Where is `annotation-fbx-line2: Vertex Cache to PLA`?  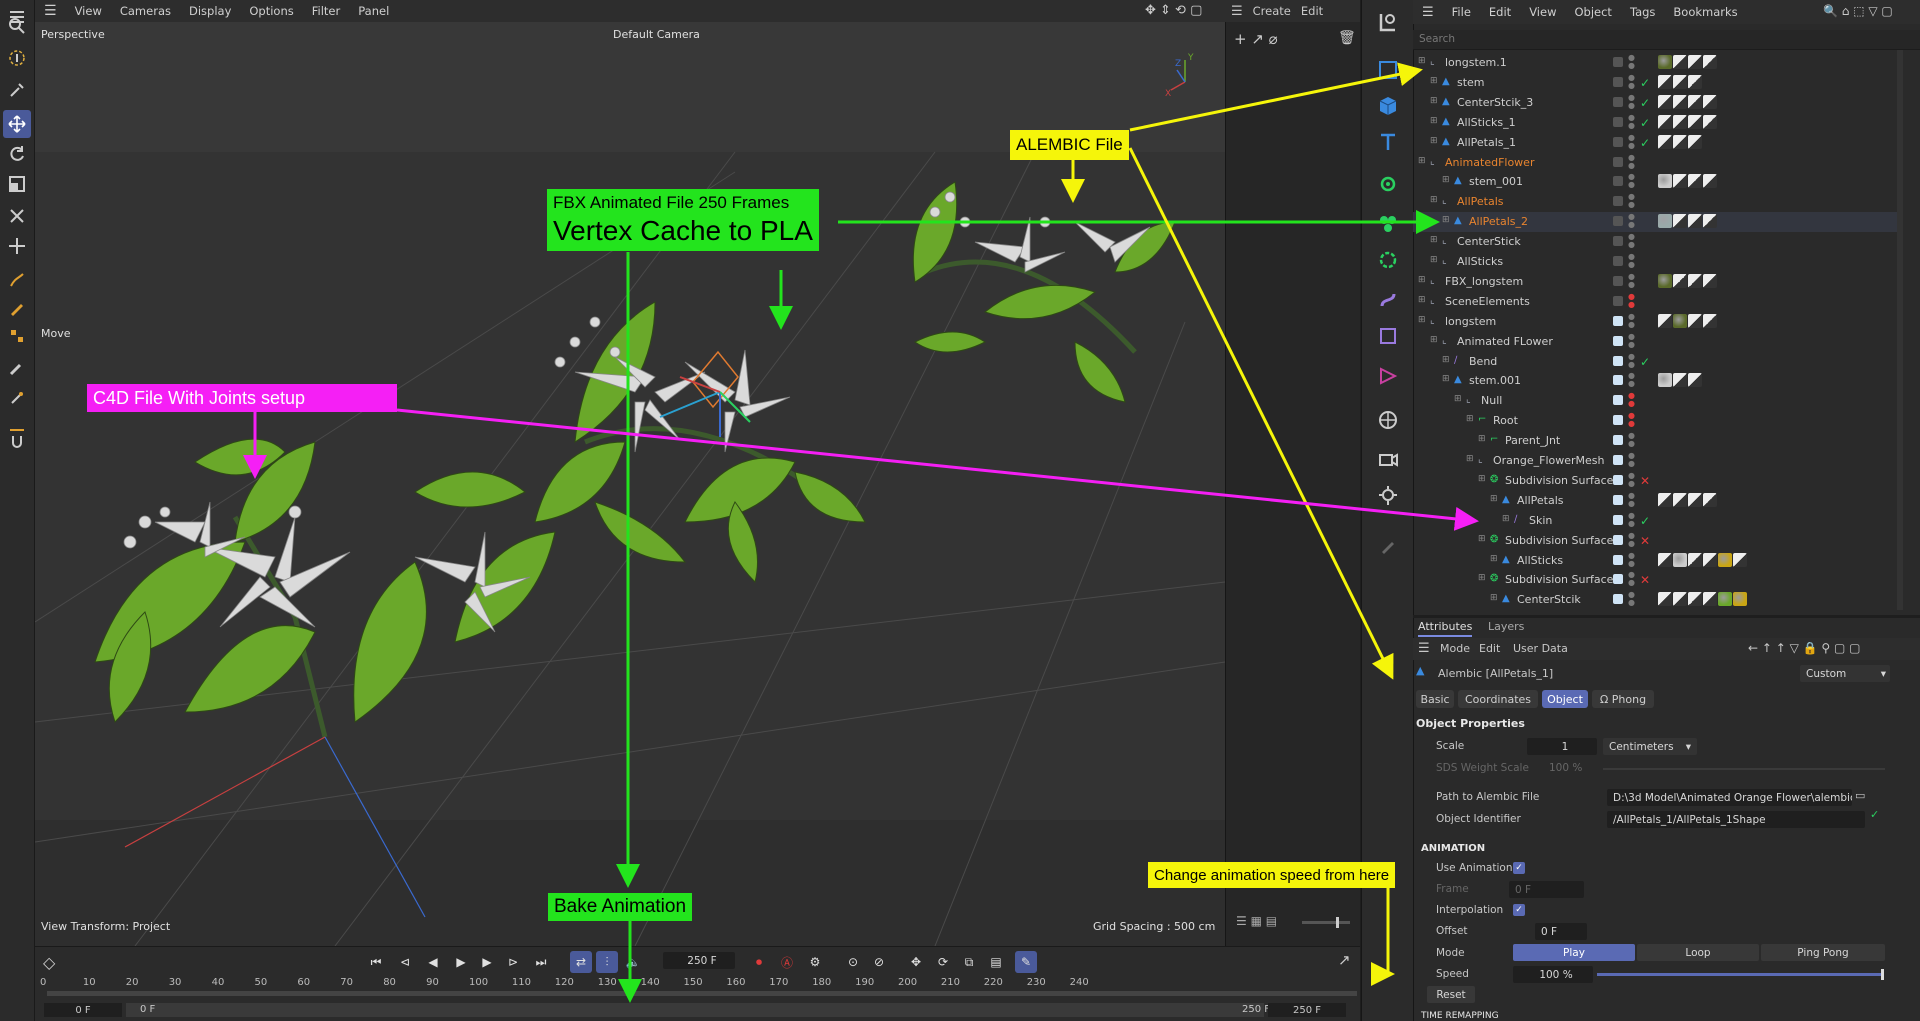
annotation-fbx-line2: Vertex Cache to PLA is located at coordinates (683, 230).